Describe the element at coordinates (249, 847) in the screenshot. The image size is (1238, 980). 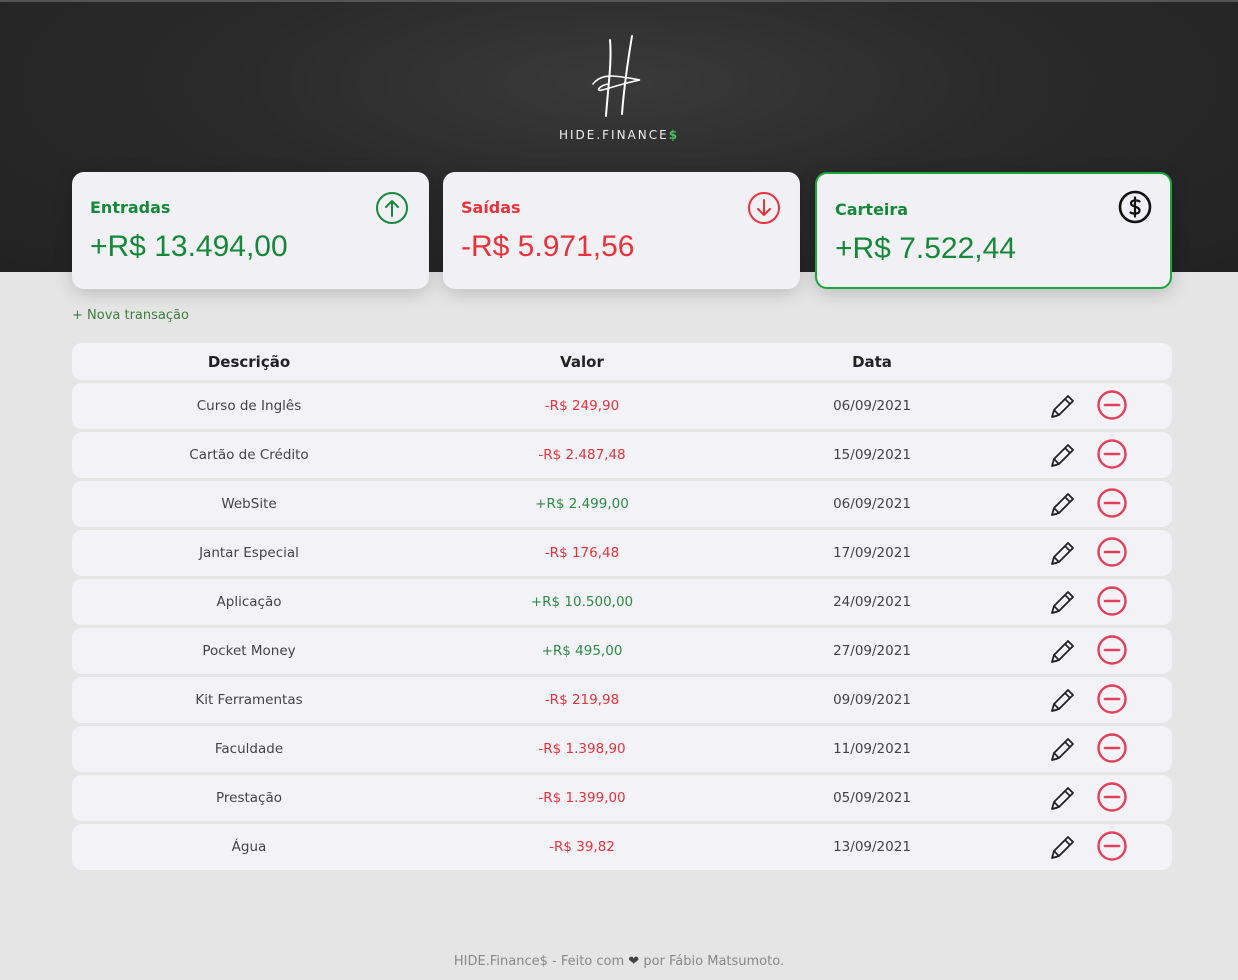
I see `row-description: Água` at that location.